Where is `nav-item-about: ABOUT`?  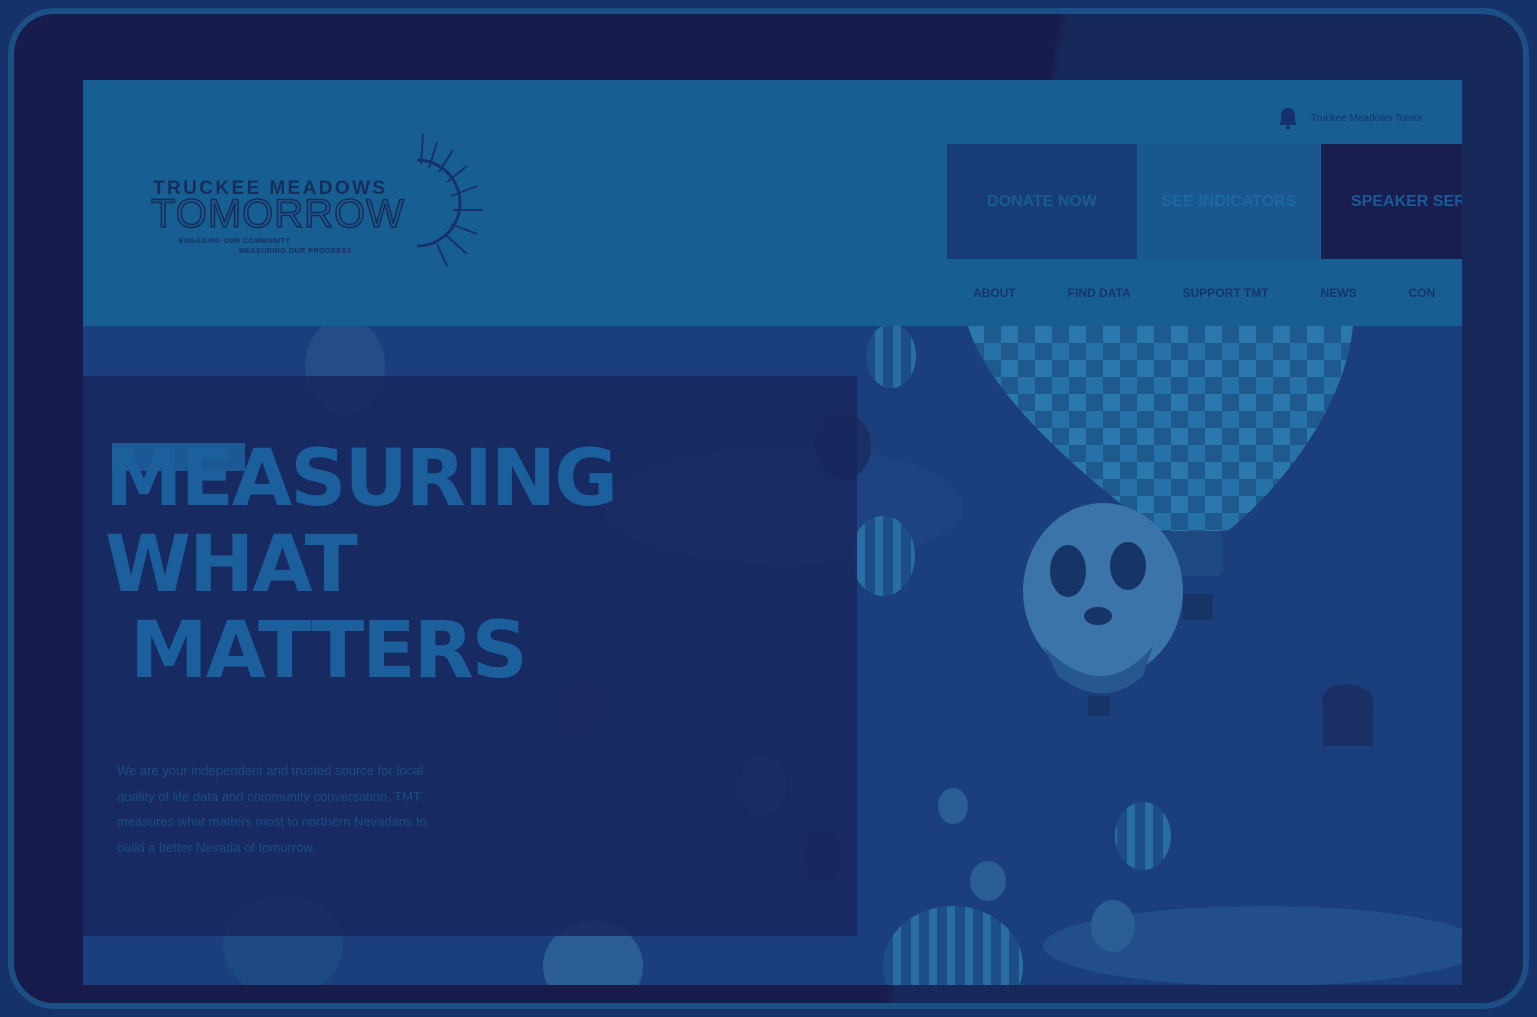
nav-item-about: ABOUT is located at coordinates (994, 293).